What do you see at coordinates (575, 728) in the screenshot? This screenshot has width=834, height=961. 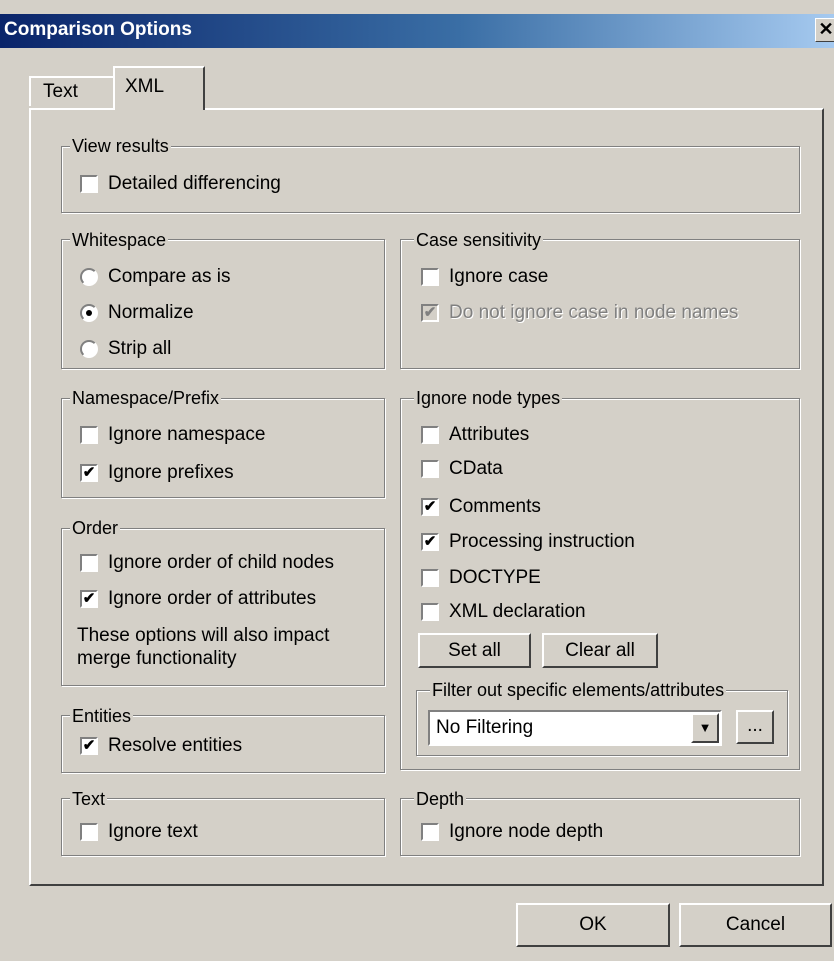 I see `filter-dropdown: No Filtering ▼` at bounding box center [575, 728].